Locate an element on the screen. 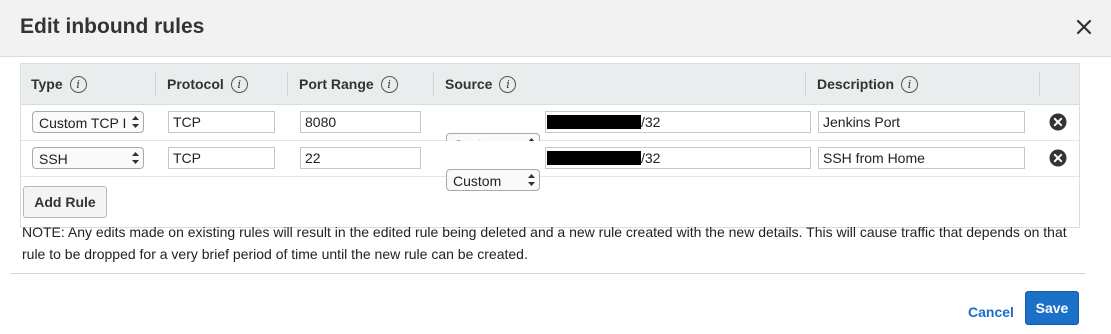 This screenshot has height=334, width=1111. add-rule-button: Add Rule is located at coordinates (65, 202).